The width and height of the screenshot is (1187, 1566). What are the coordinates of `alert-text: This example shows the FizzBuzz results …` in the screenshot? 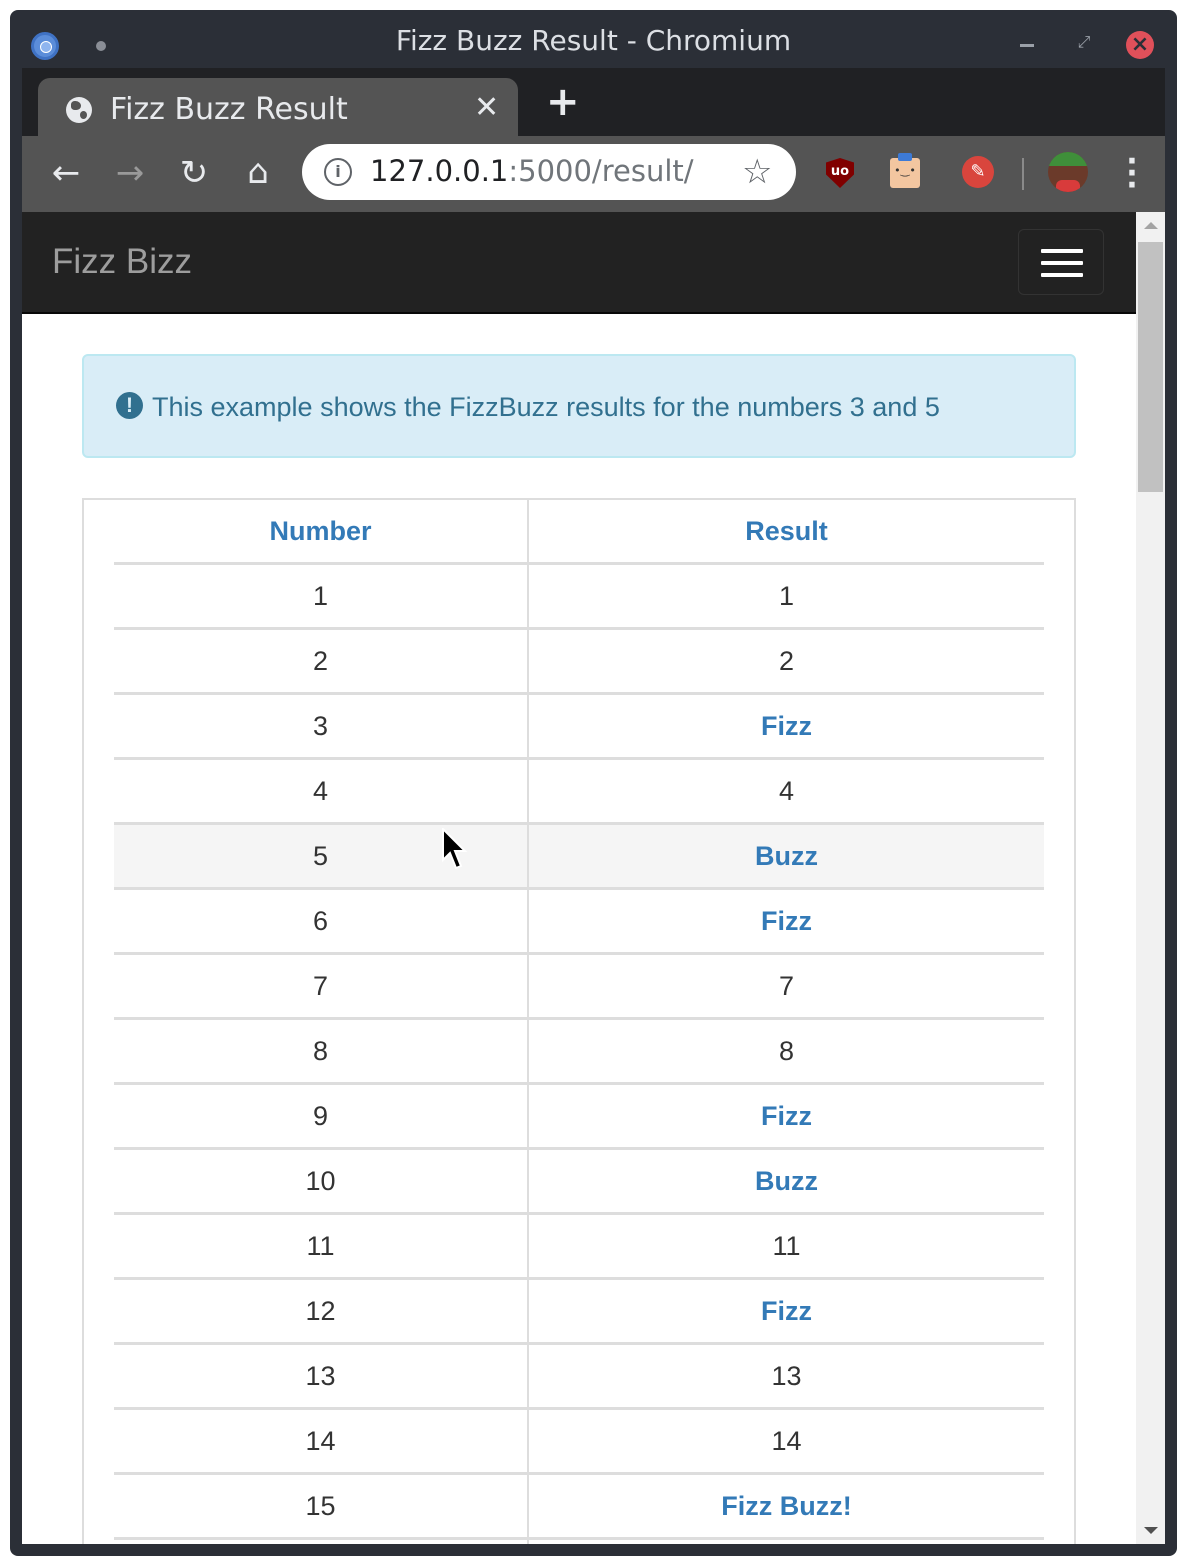 It's located at (546, 407).